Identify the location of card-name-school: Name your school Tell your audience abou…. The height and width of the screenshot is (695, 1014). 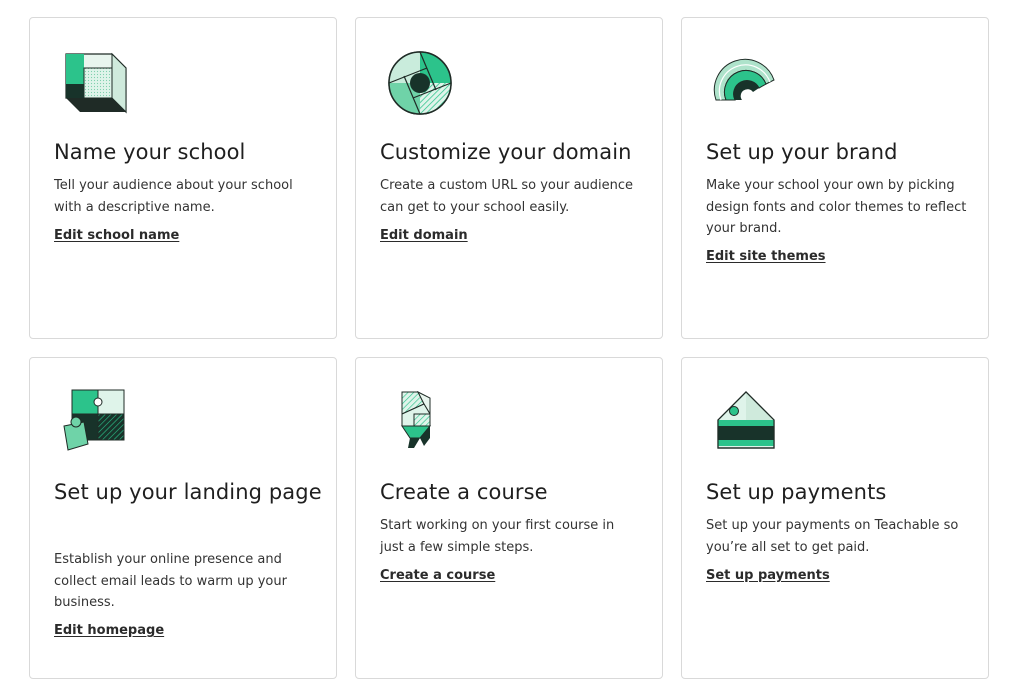
(183, 178).